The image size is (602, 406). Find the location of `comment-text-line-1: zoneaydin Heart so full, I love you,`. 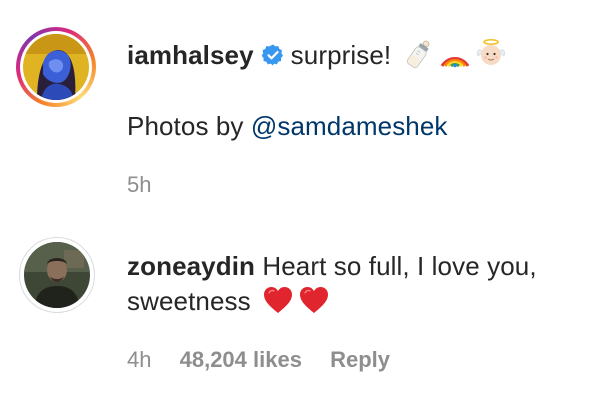

comment-text-line-1: zoneaydin Heart so full, I love you, is located at coordinates (332, 266).